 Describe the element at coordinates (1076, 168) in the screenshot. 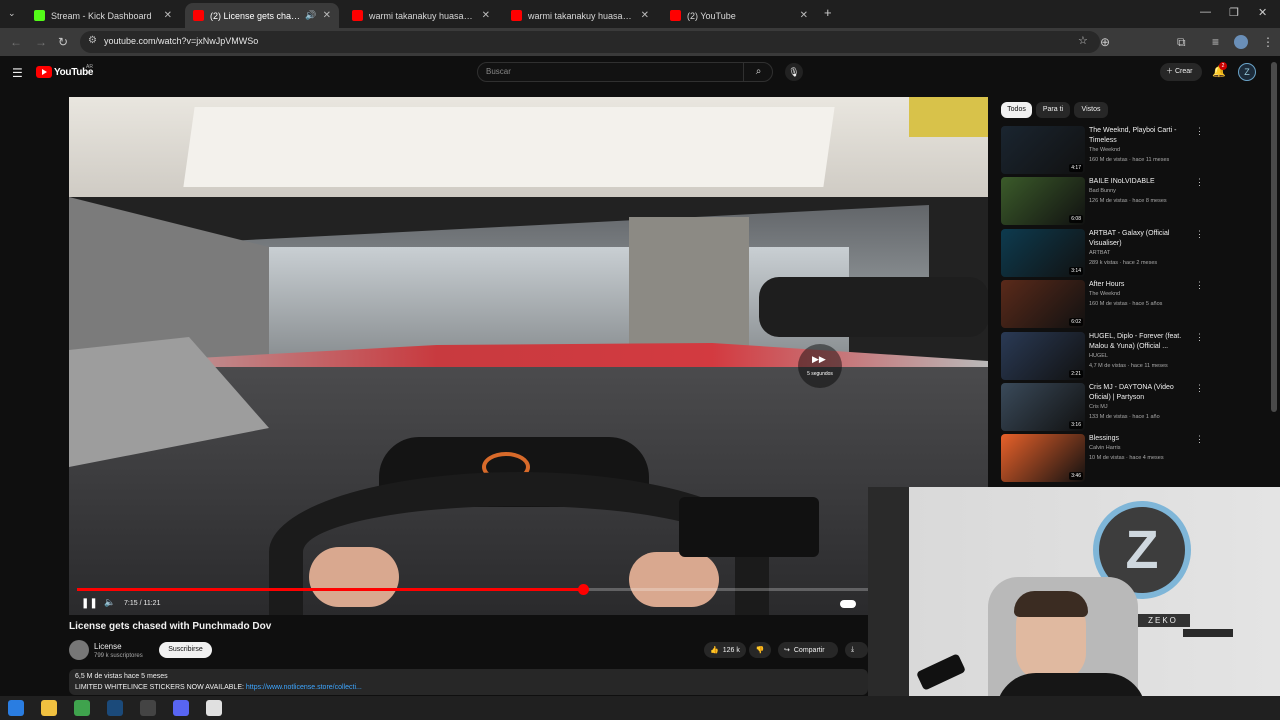

I see `duration-badge: 4:17` at that location.